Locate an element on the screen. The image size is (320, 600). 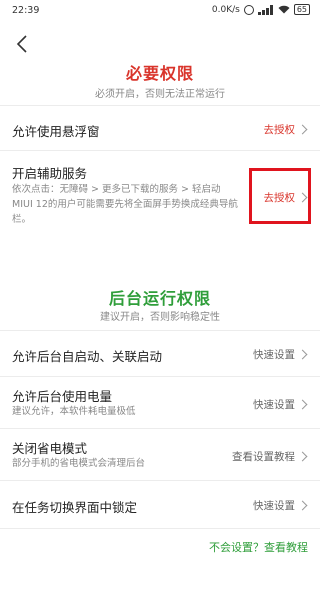
auto-start-row: 允许后台自启动、关联启动 快速设置 is located at coordinates (160, 353).